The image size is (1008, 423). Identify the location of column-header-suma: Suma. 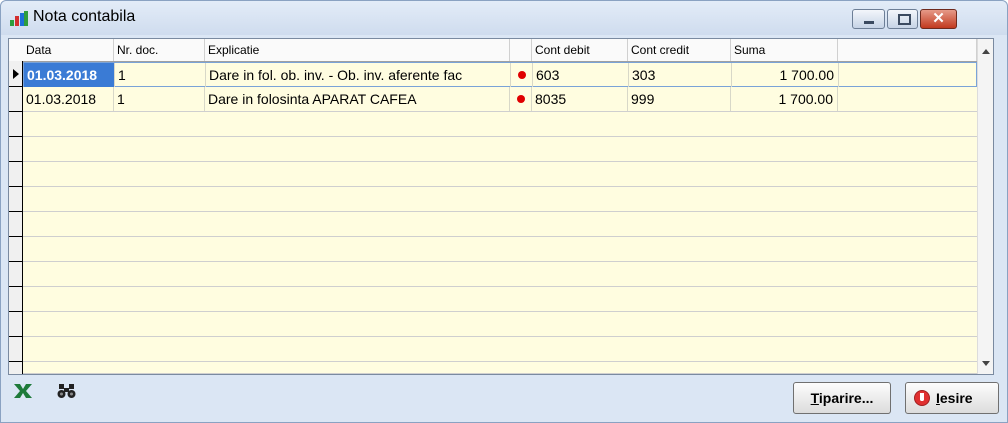
(784, 50).